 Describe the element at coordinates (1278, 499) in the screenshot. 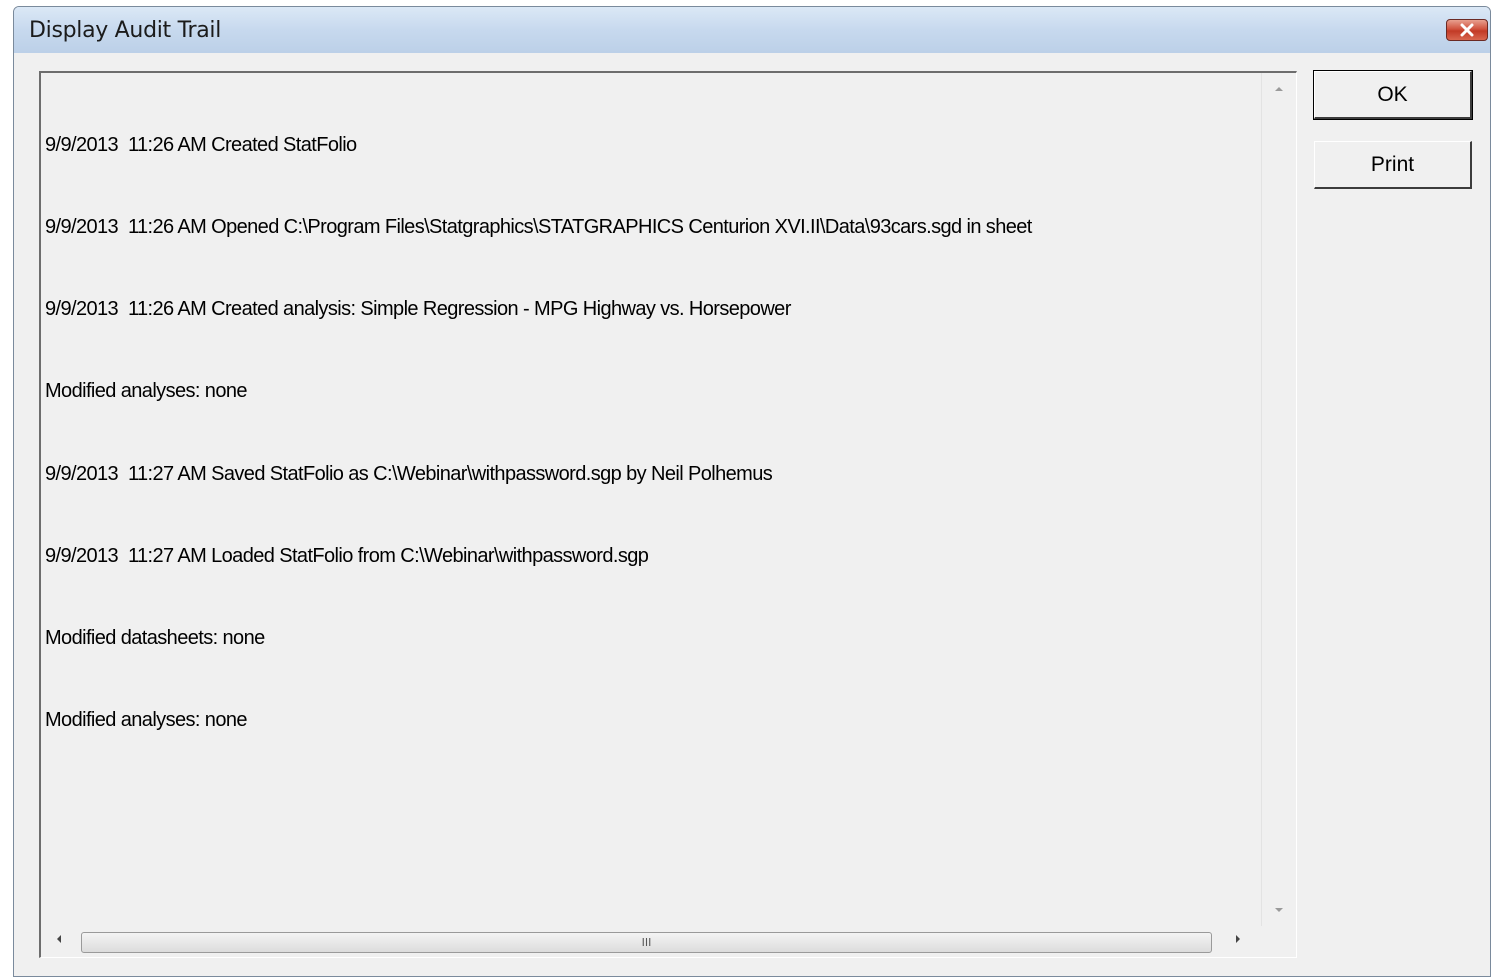

I see `vertical-scrollbar` at that location.